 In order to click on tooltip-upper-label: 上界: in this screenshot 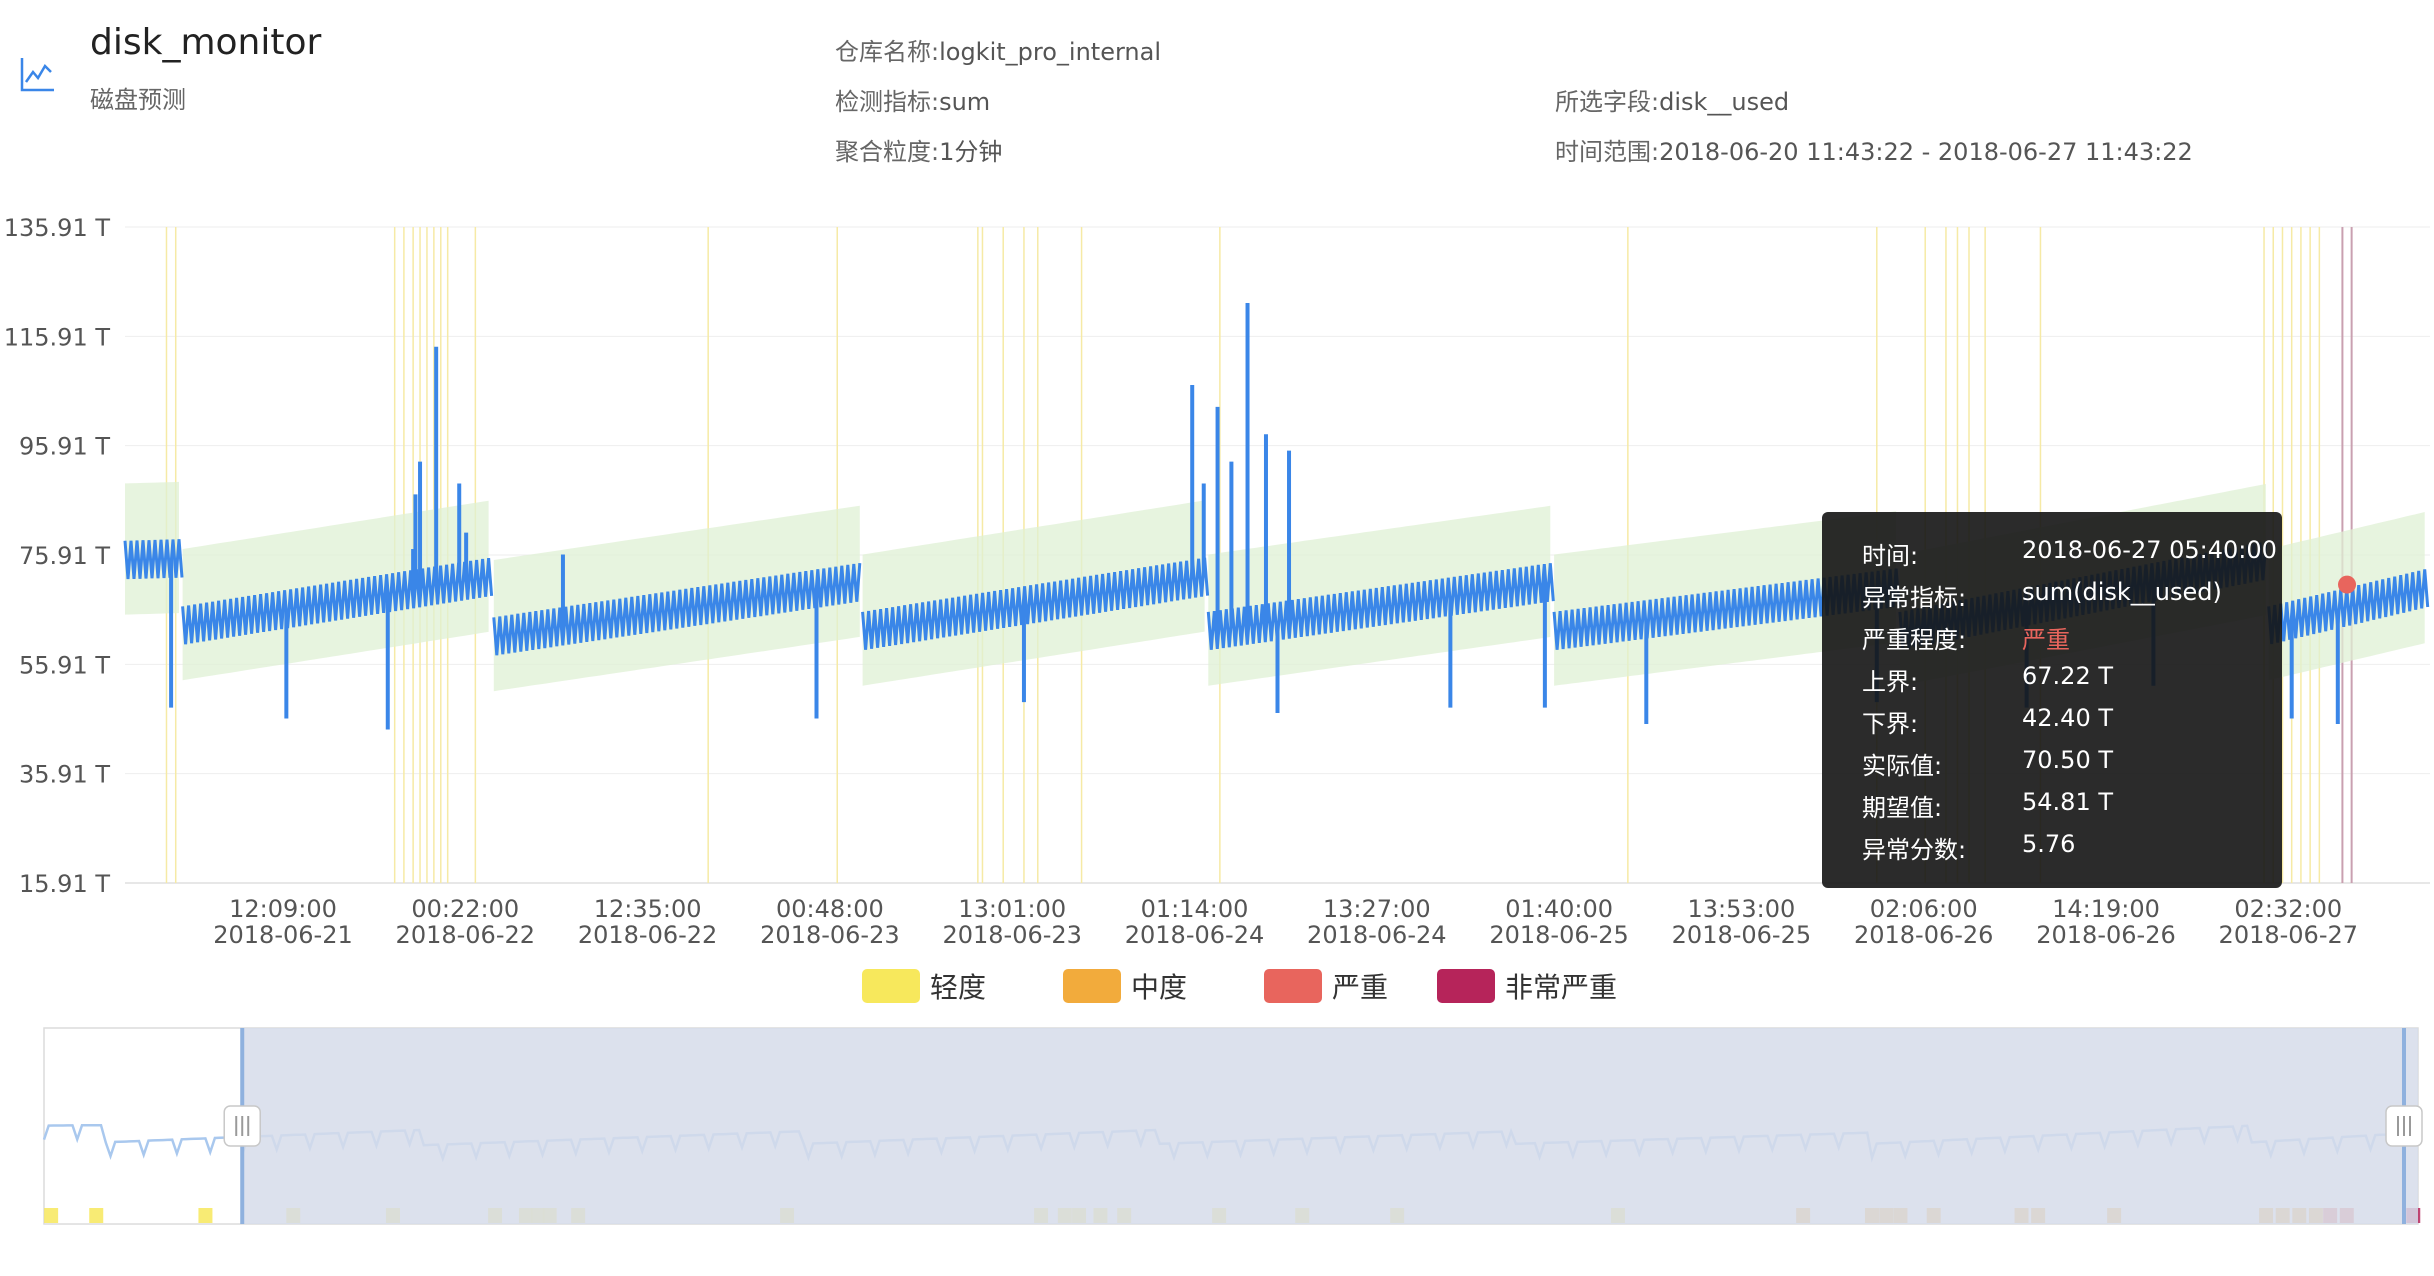, I will do `click(1890, 682)`.